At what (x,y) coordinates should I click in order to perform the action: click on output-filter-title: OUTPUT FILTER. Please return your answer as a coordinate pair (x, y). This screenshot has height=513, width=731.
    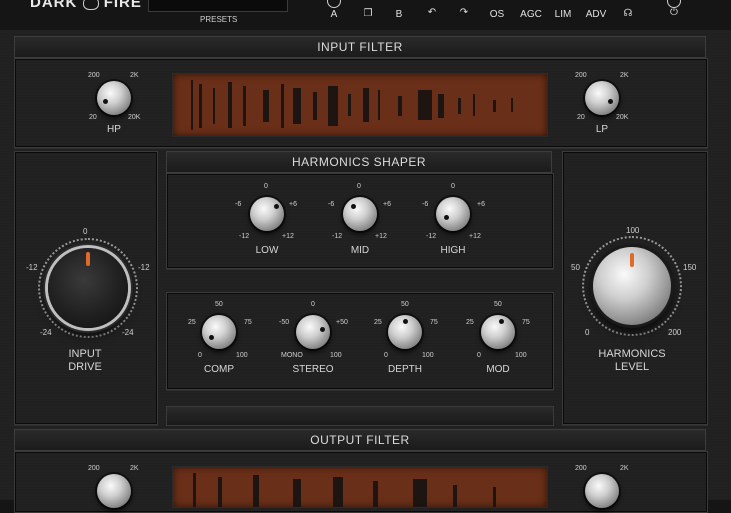
    Looking at the image, I should click on (360, 440).